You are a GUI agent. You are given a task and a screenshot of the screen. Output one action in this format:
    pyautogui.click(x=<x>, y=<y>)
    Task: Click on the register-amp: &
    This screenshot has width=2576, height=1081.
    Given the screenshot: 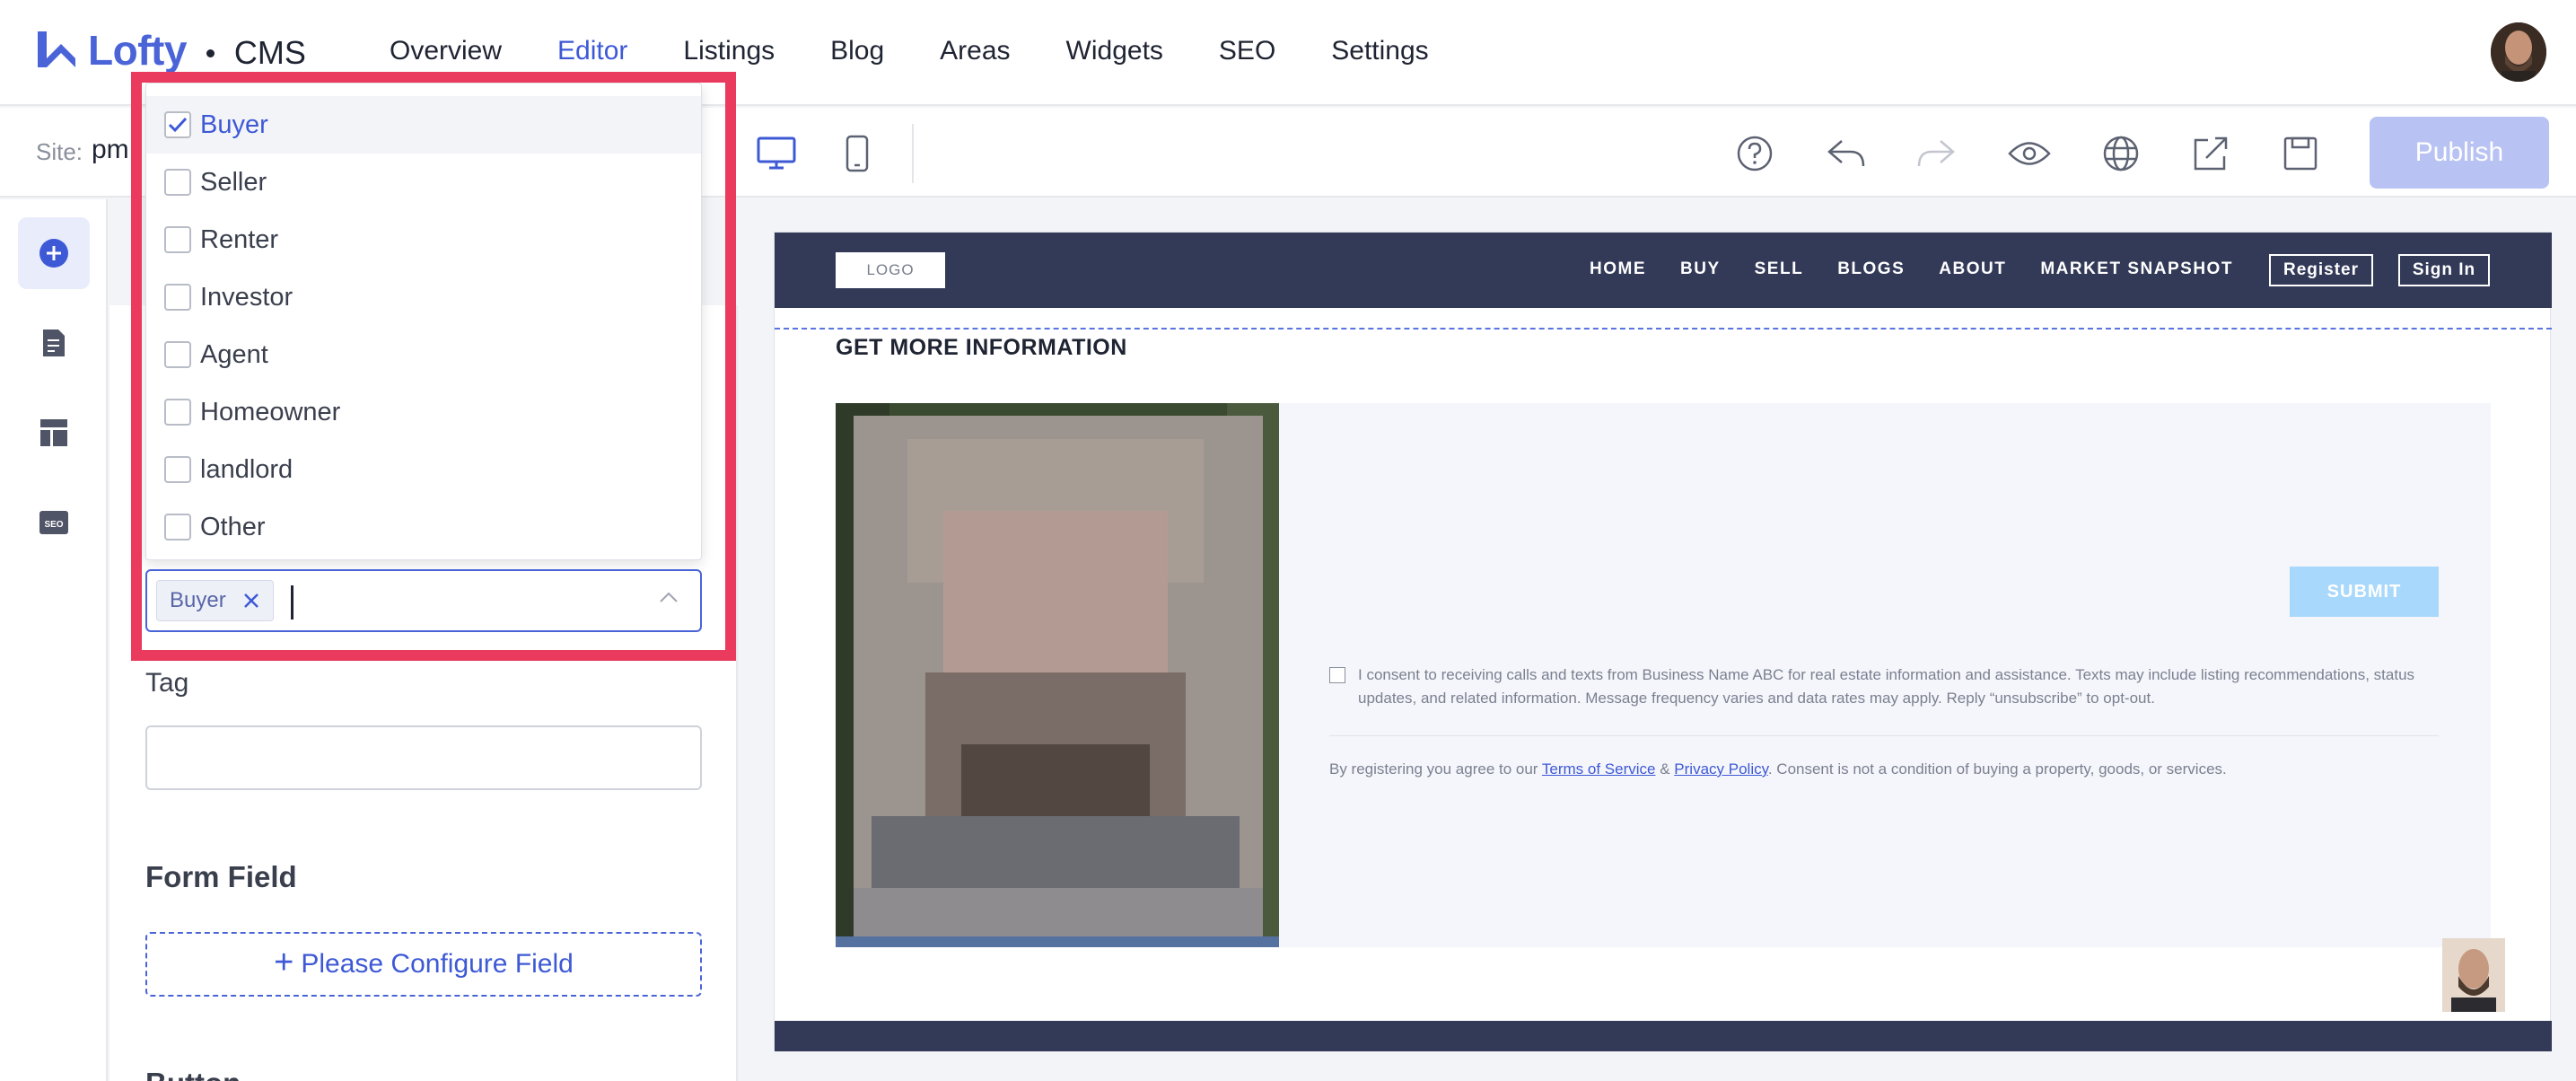 What is the action you would take?
    pyautogui.click(x=1665, y=769)
    